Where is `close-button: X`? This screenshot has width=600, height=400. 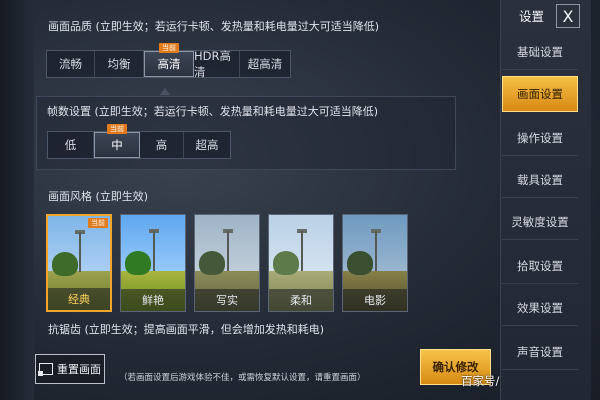
close-button: X is located at coordinates (568, 16).